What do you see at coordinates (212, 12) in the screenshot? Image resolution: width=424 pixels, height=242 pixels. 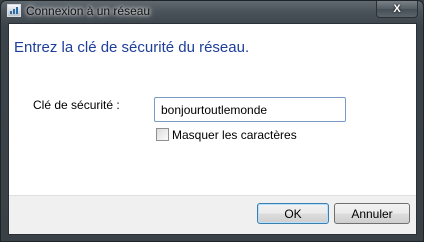 I see `title-bar: Connexion à un réseau X` at bounding box center [212, 12].